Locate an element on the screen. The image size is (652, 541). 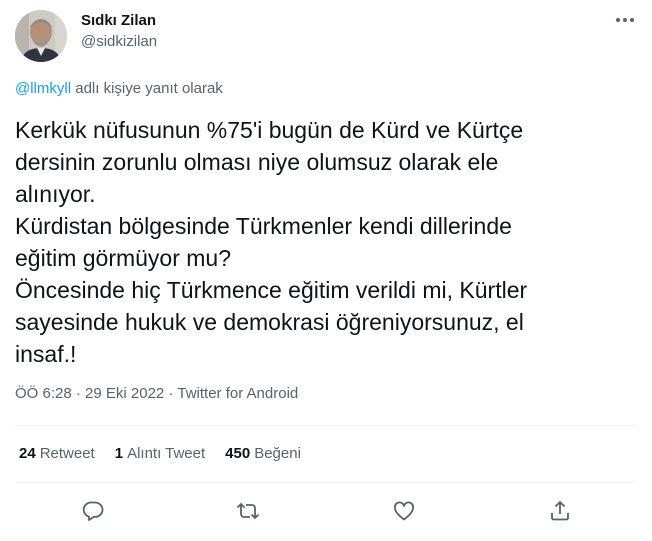
display-name: Sıdkı Zilan is located at coordinates (119, 21).